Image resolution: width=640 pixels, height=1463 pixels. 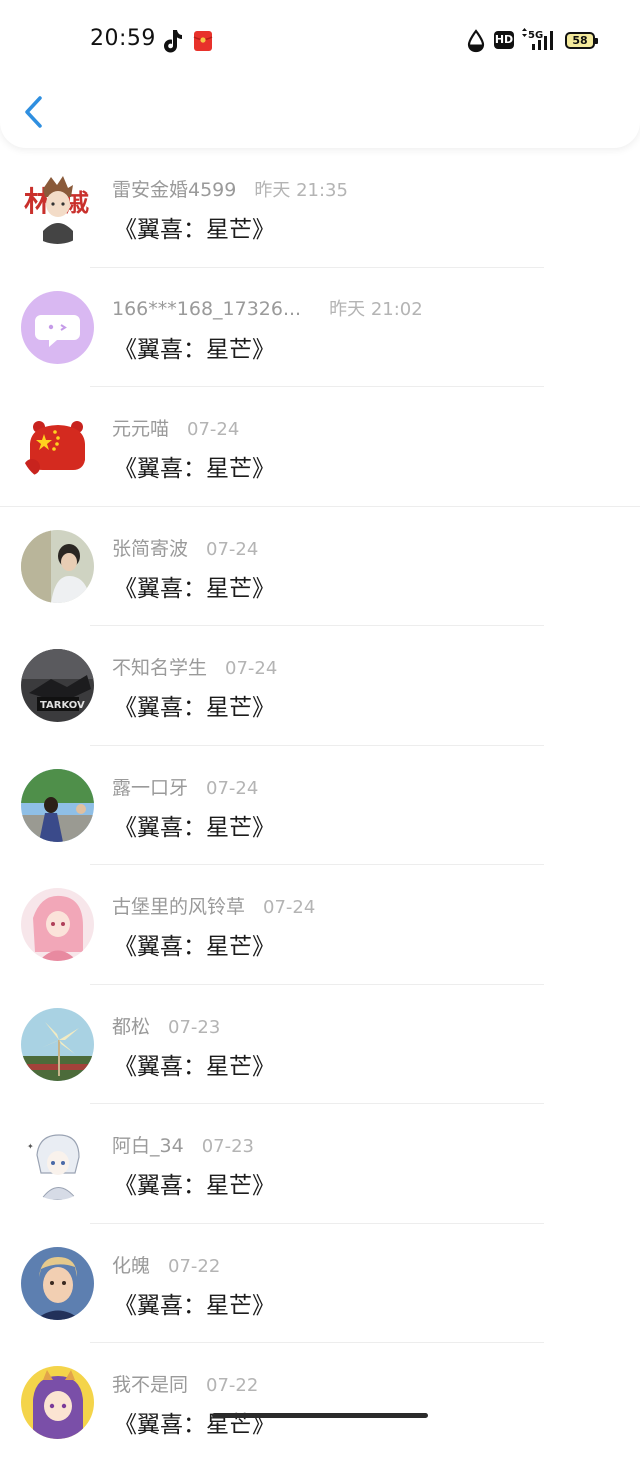 What do you see at coordinates (173, 41) in the screenshot?
I see `tiktok-icon` at bounding box center [173, 41].